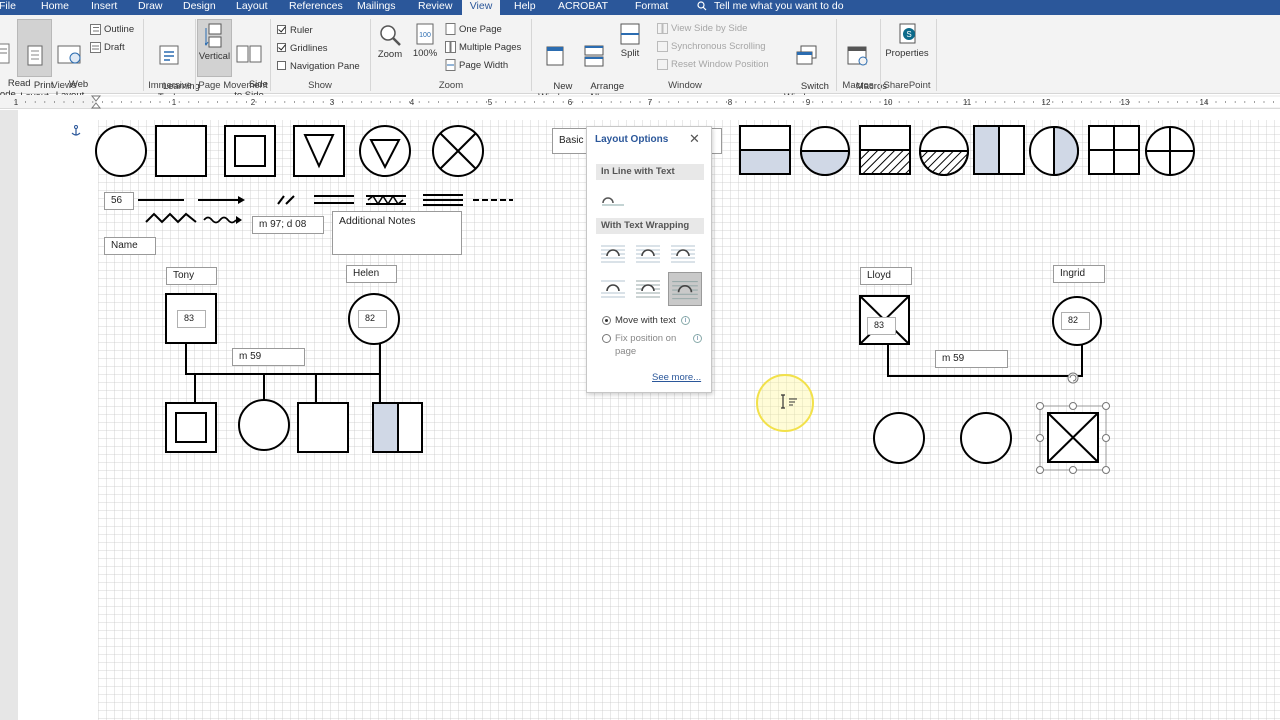 The width and height of the screenshot is (1280, 720). I want to click on tab-home: Home, so click(55, 7).